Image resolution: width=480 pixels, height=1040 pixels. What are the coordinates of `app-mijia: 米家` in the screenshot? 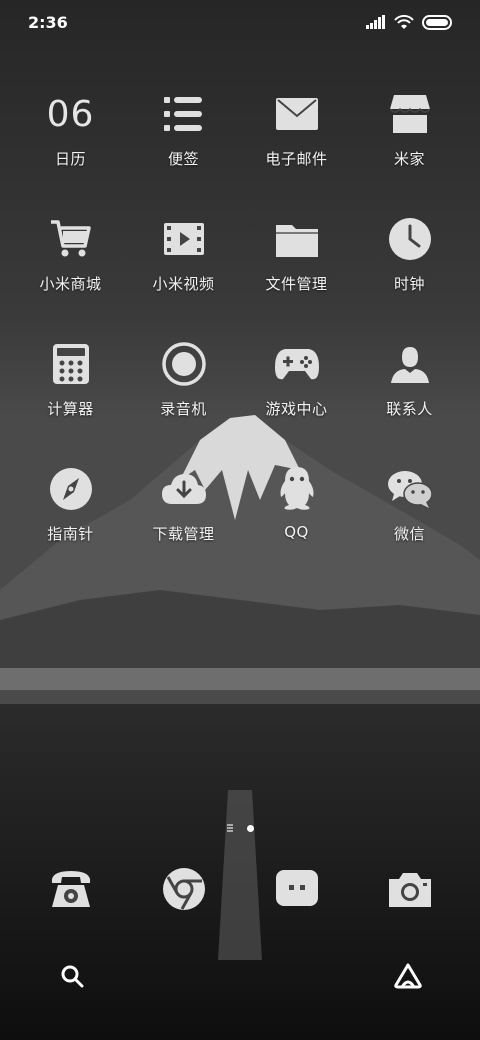 It's located at (409, 152).